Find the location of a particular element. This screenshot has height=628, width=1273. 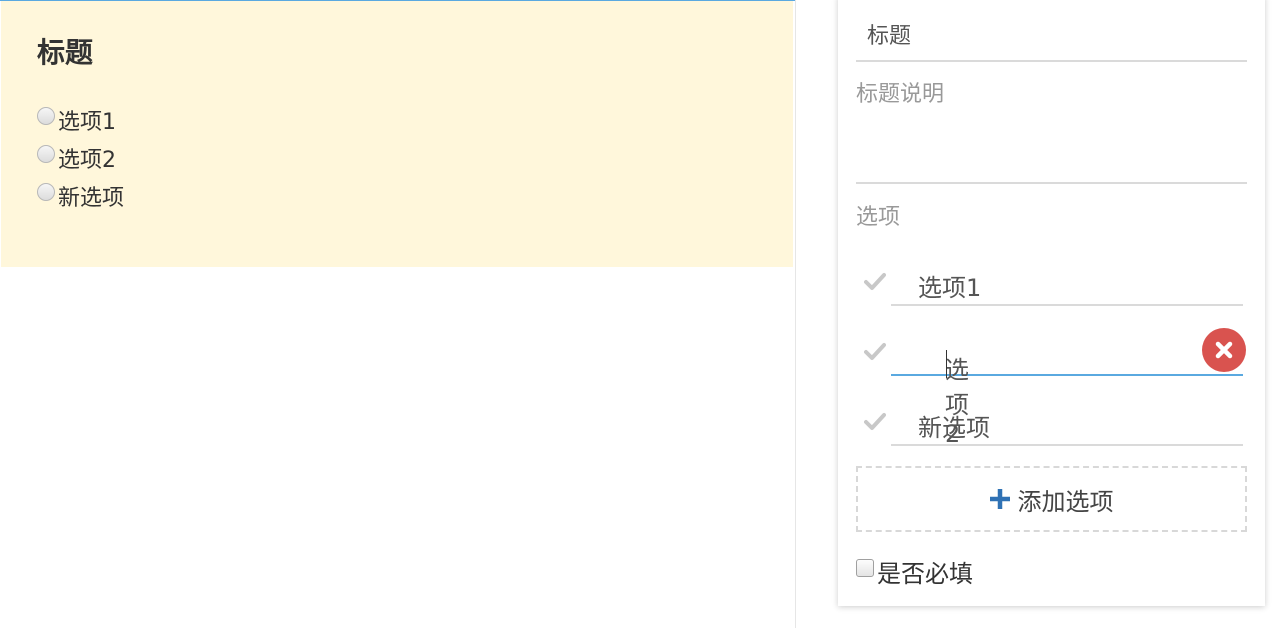

options-section-label: 选项 is located at coordinates (878, 217).